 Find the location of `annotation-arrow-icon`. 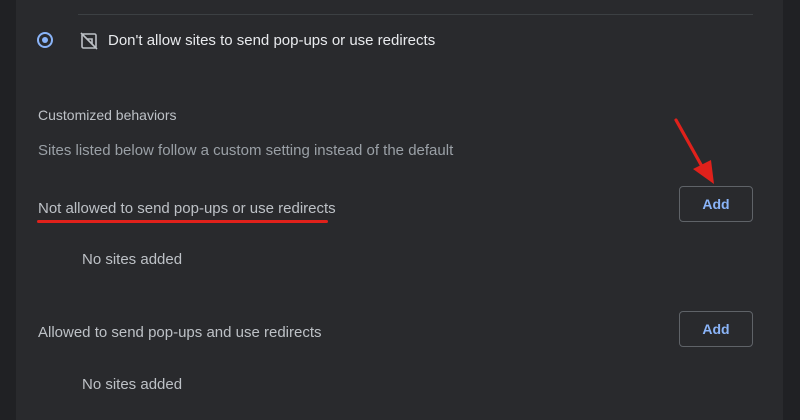

annotation-arrow-icon is located at coordinates (694, 151).